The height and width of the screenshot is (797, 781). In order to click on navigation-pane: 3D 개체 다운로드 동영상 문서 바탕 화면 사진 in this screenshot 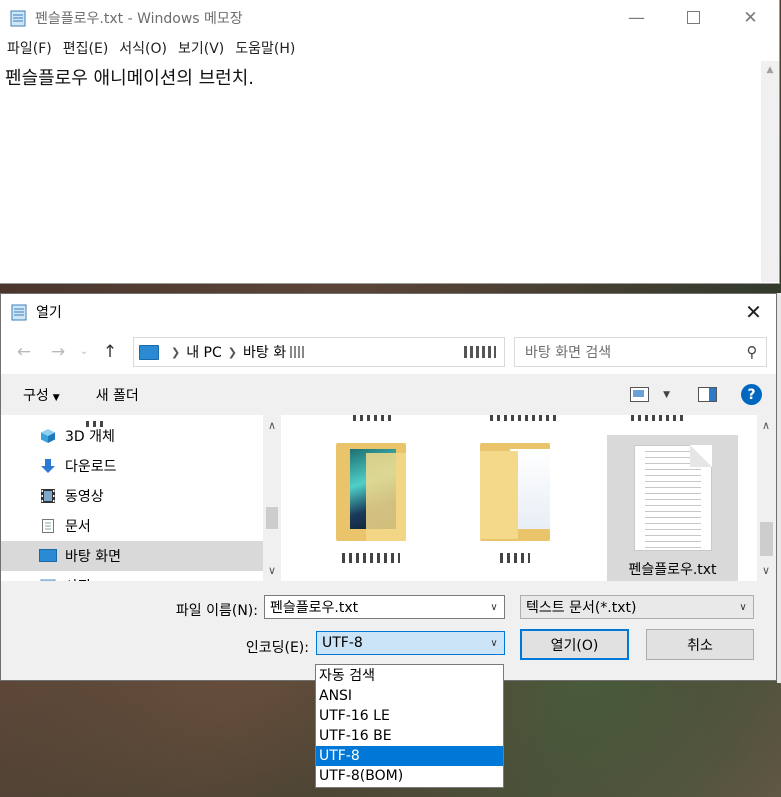, I will do `click(132, 498)`.